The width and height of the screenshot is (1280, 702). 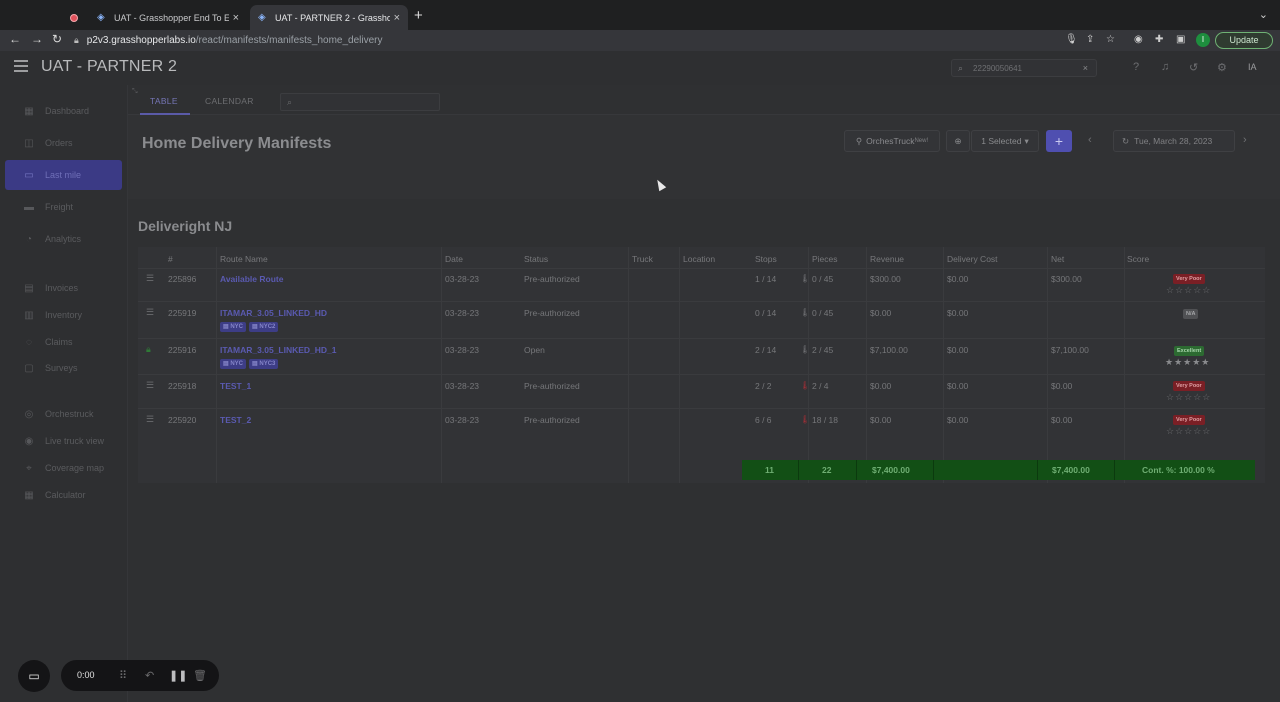 What do you see at coordinates (63, 315) in the screenshot?
I see `sidebar-item-inventory: ▥ Inventory` at bounding box center [63, 315].